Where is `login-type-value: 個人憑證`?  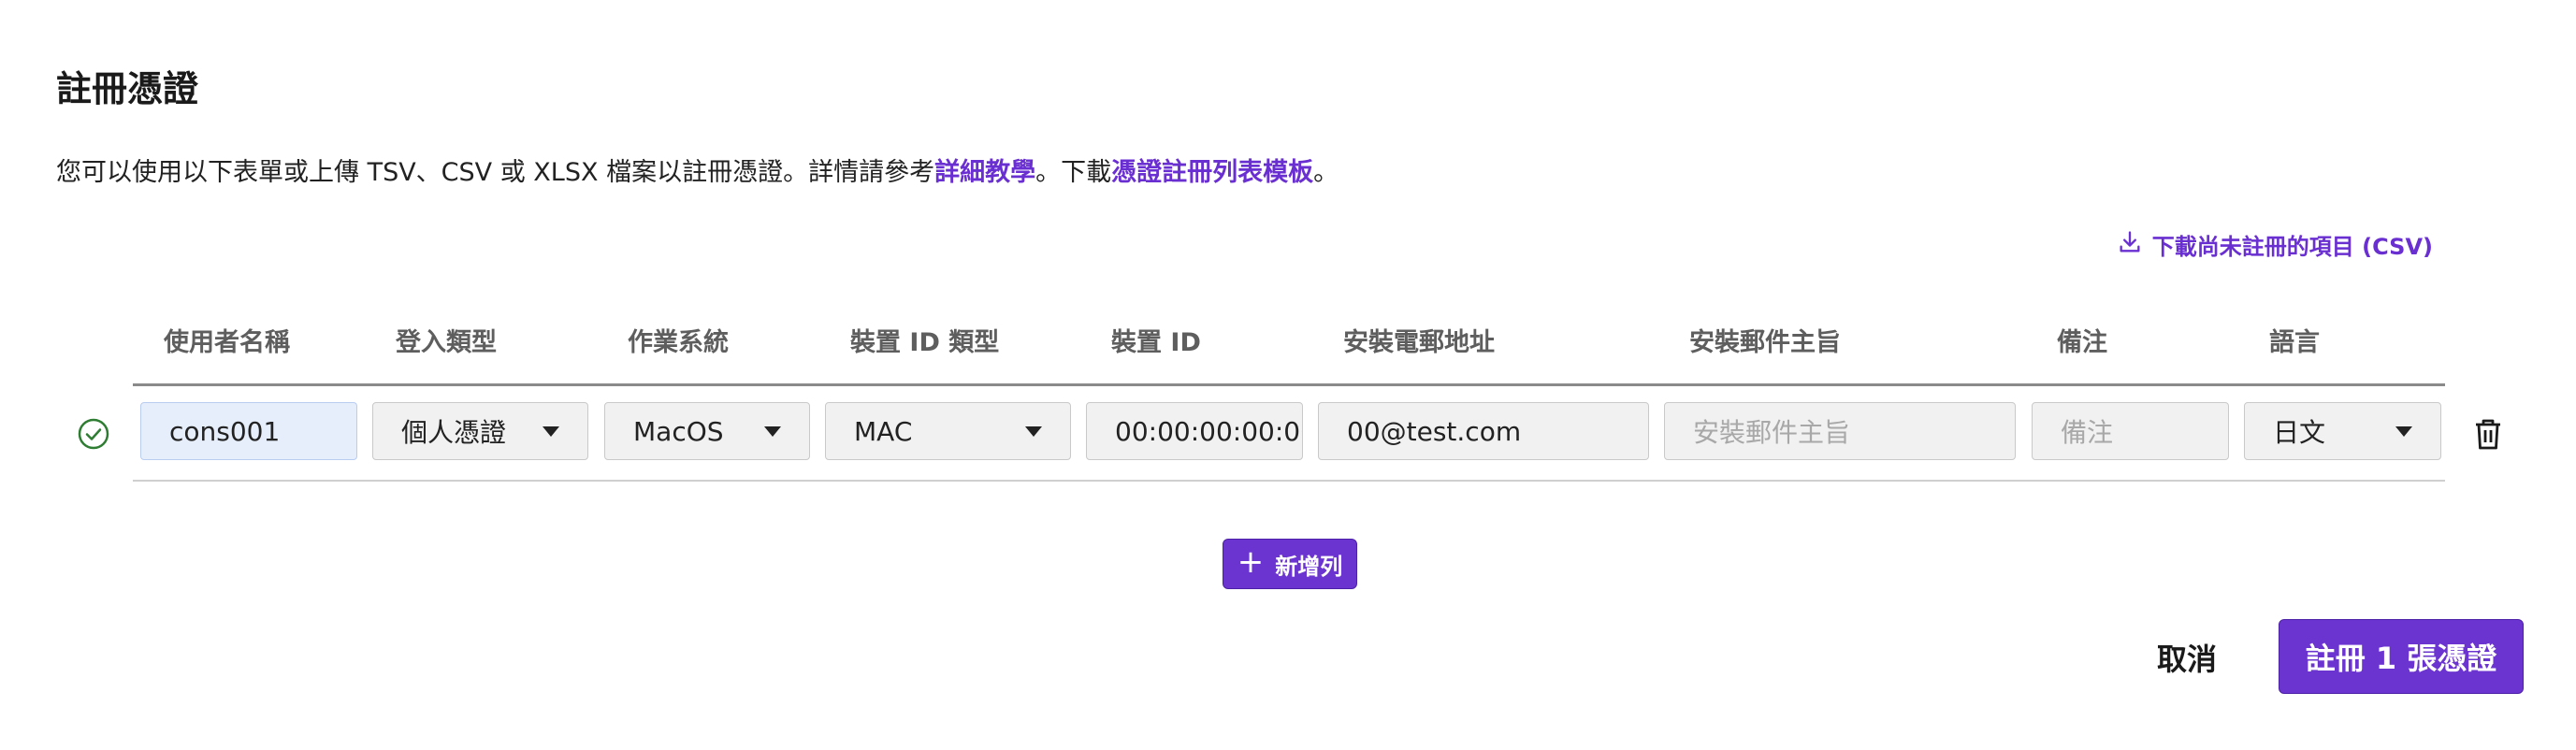
login-type-value: 個人憑證 is located at coordinates (454, 432).